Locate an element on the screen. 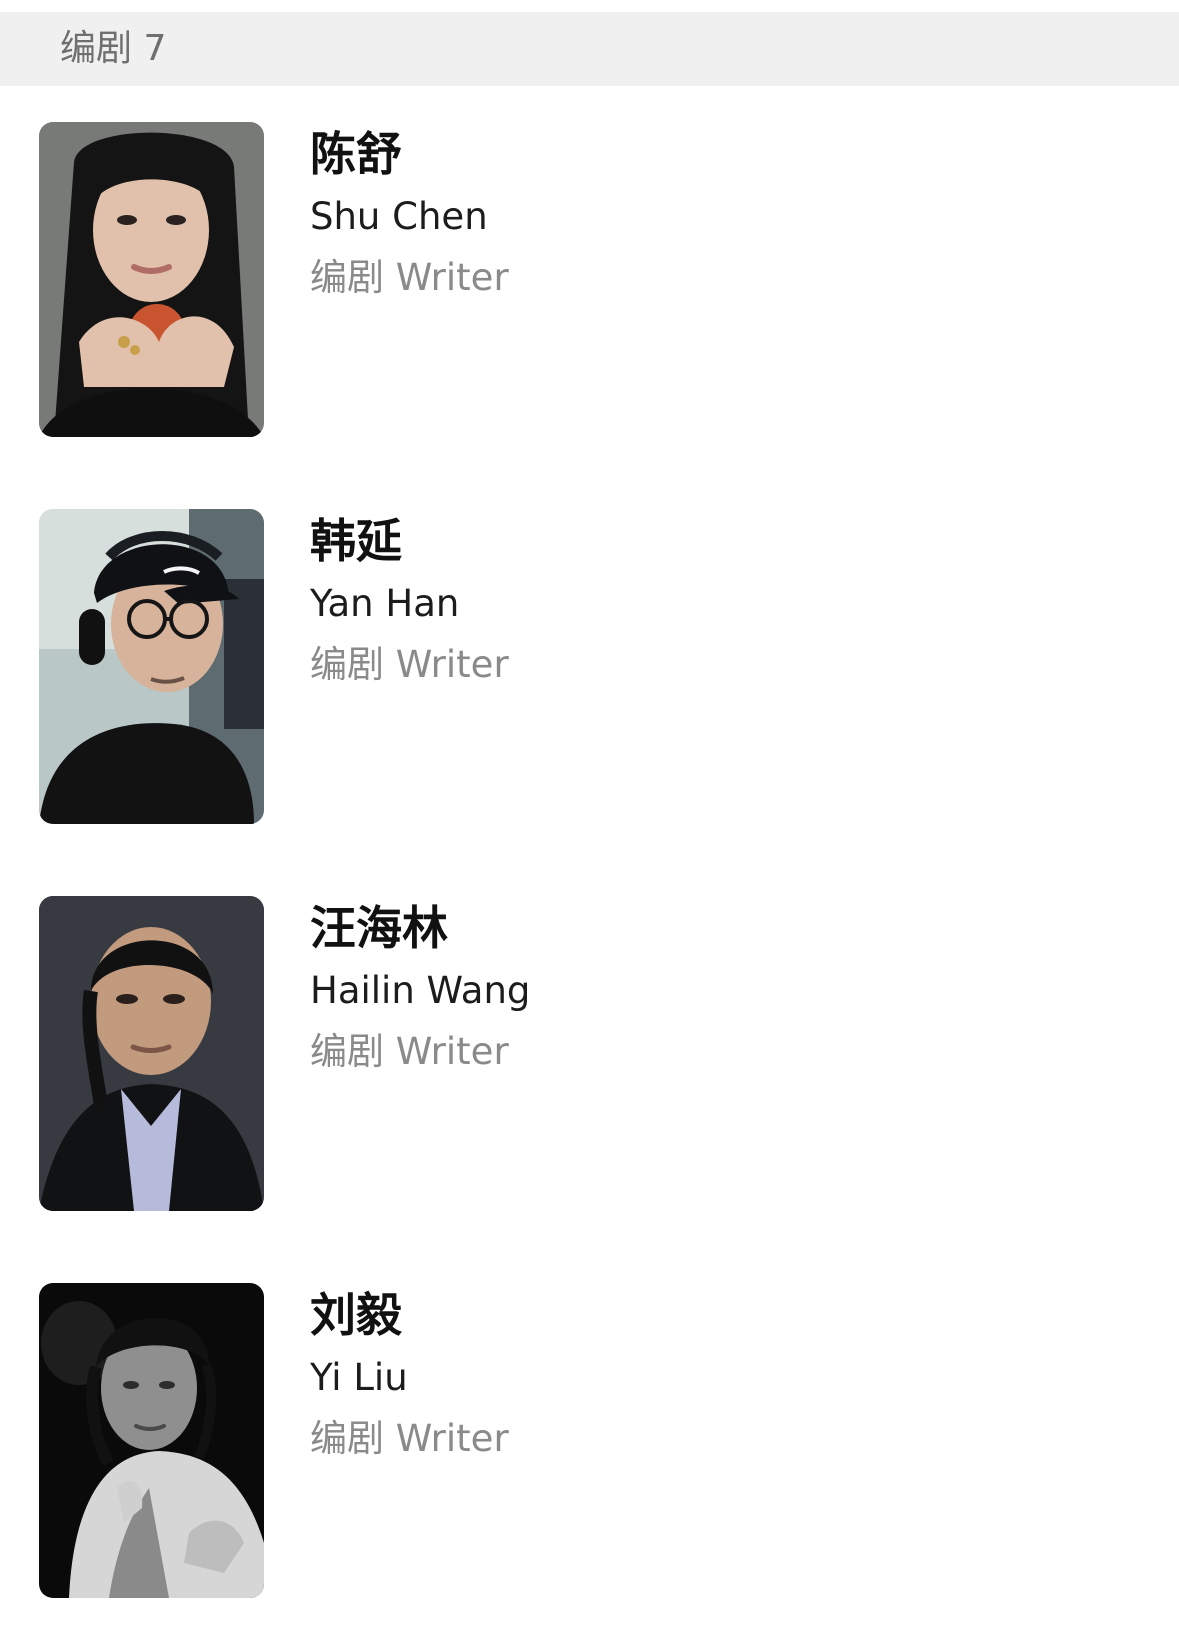  person-name-chinese: 刘毅 is located at coordinates (356, 1315).